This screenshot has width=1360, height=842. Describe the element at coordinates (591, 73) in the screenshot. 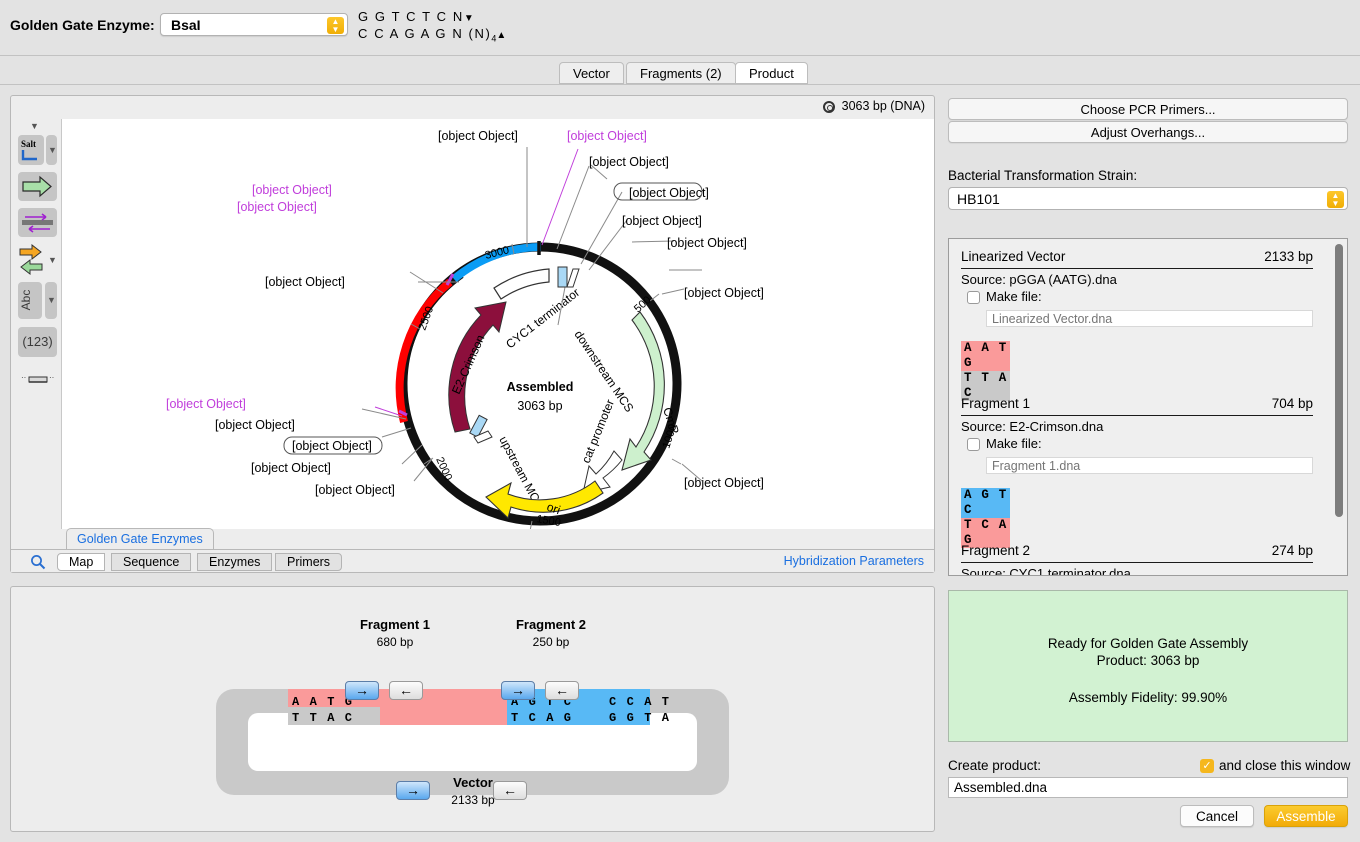

I see `tab-vector: Vector` at that location.